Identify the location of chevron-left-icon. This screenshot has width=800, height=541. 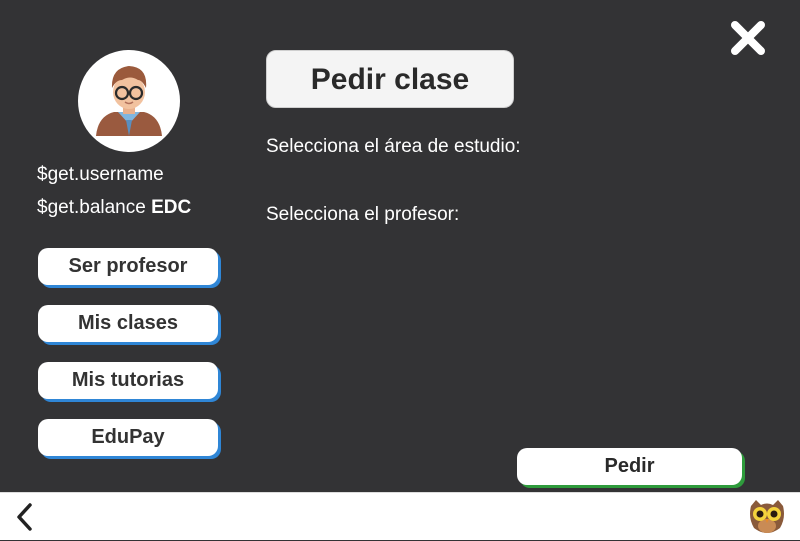
(24, 517).